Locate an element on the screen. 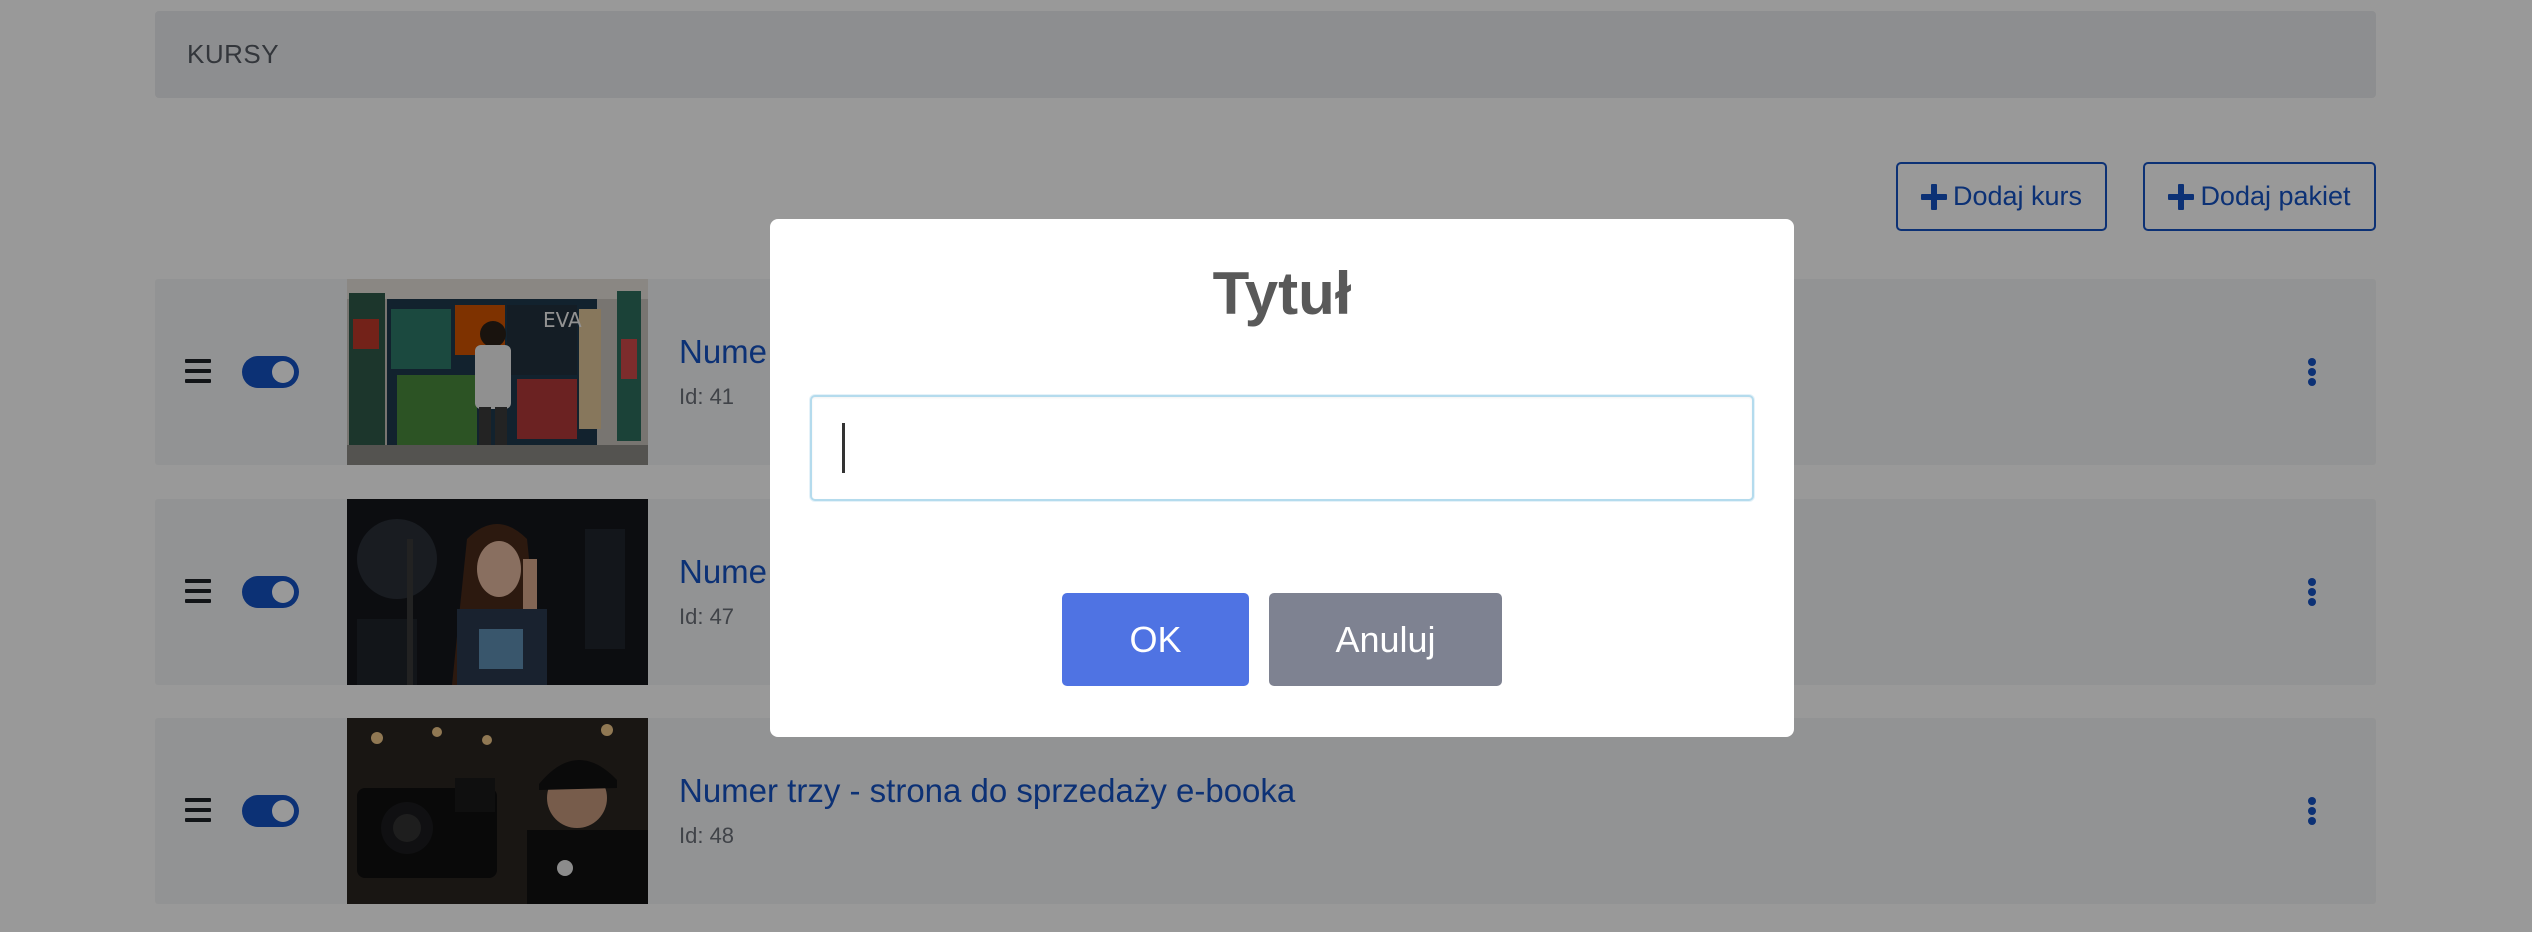  title-input is located at coordinates (1282, 448).